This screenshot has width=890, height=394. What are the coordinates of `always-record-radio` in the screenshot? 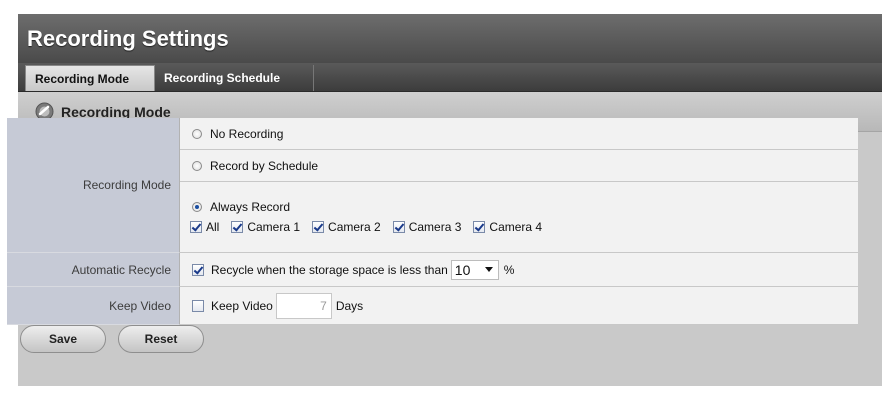 It's located at (197, 207).